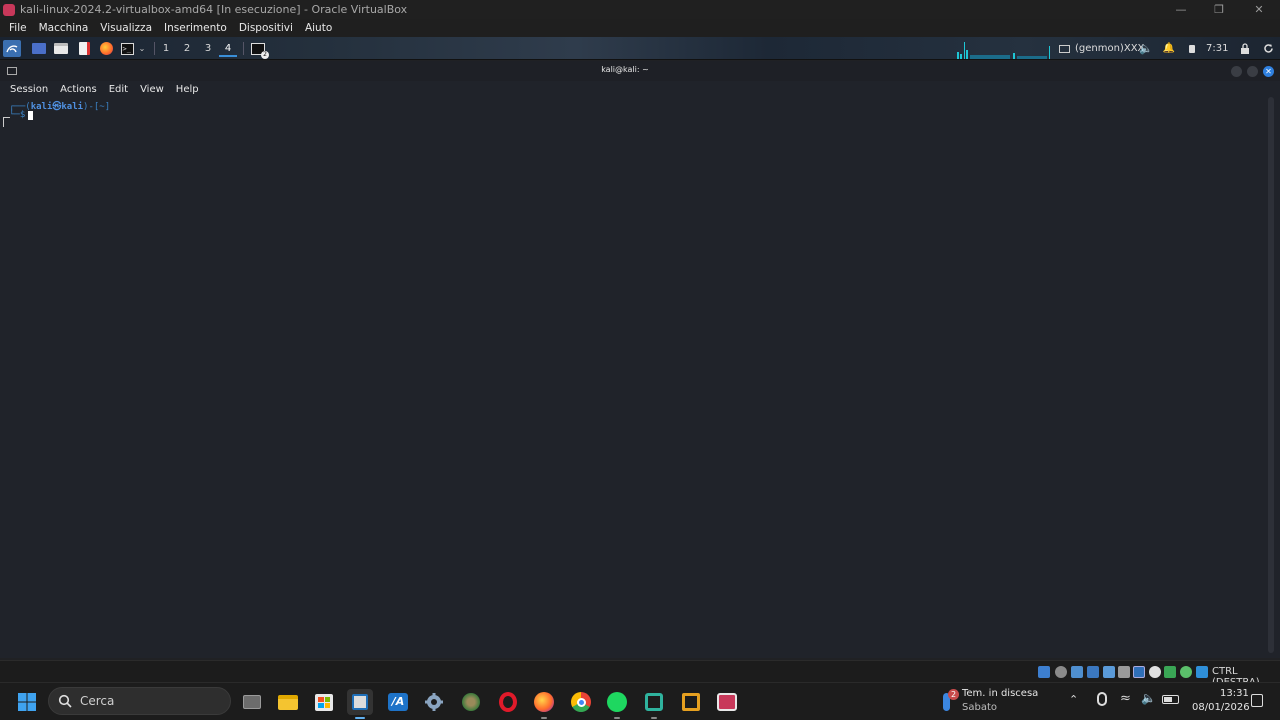  What do you see at coordinates (84, 48) in the screenshot?
I see `text-editor-icon` at bounding box center [84, 48].